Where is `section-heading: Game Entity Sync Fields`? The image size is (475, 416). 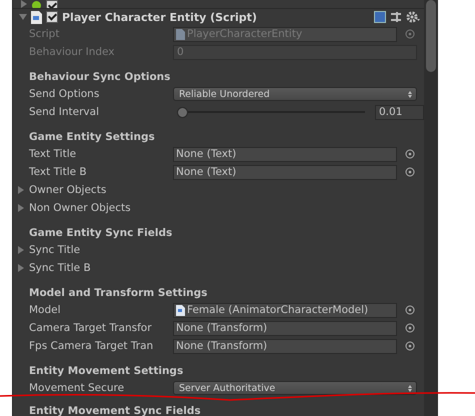 section-heading: Game Entity Sync Fields is located at coordinates (100, 233).